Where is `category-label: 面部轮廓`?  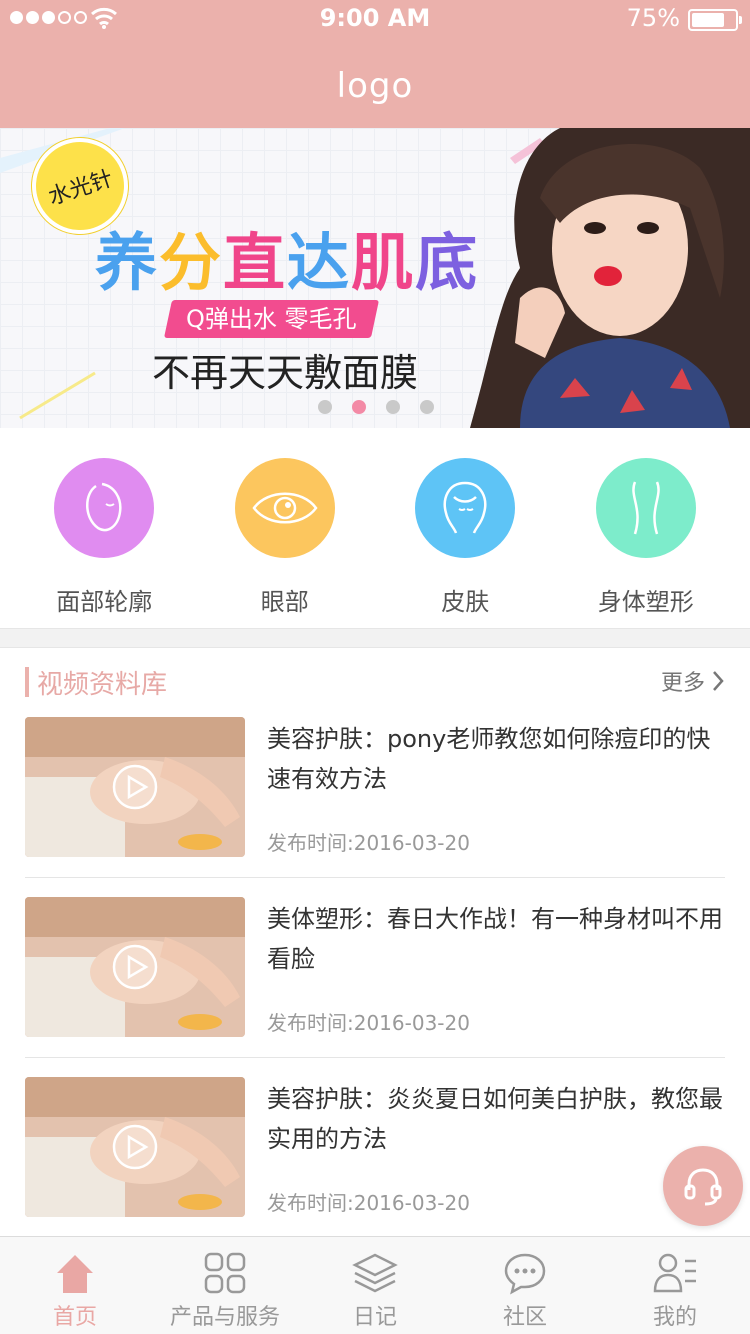
category-label: 面部轮廓 is located at coordinates (104, 602).